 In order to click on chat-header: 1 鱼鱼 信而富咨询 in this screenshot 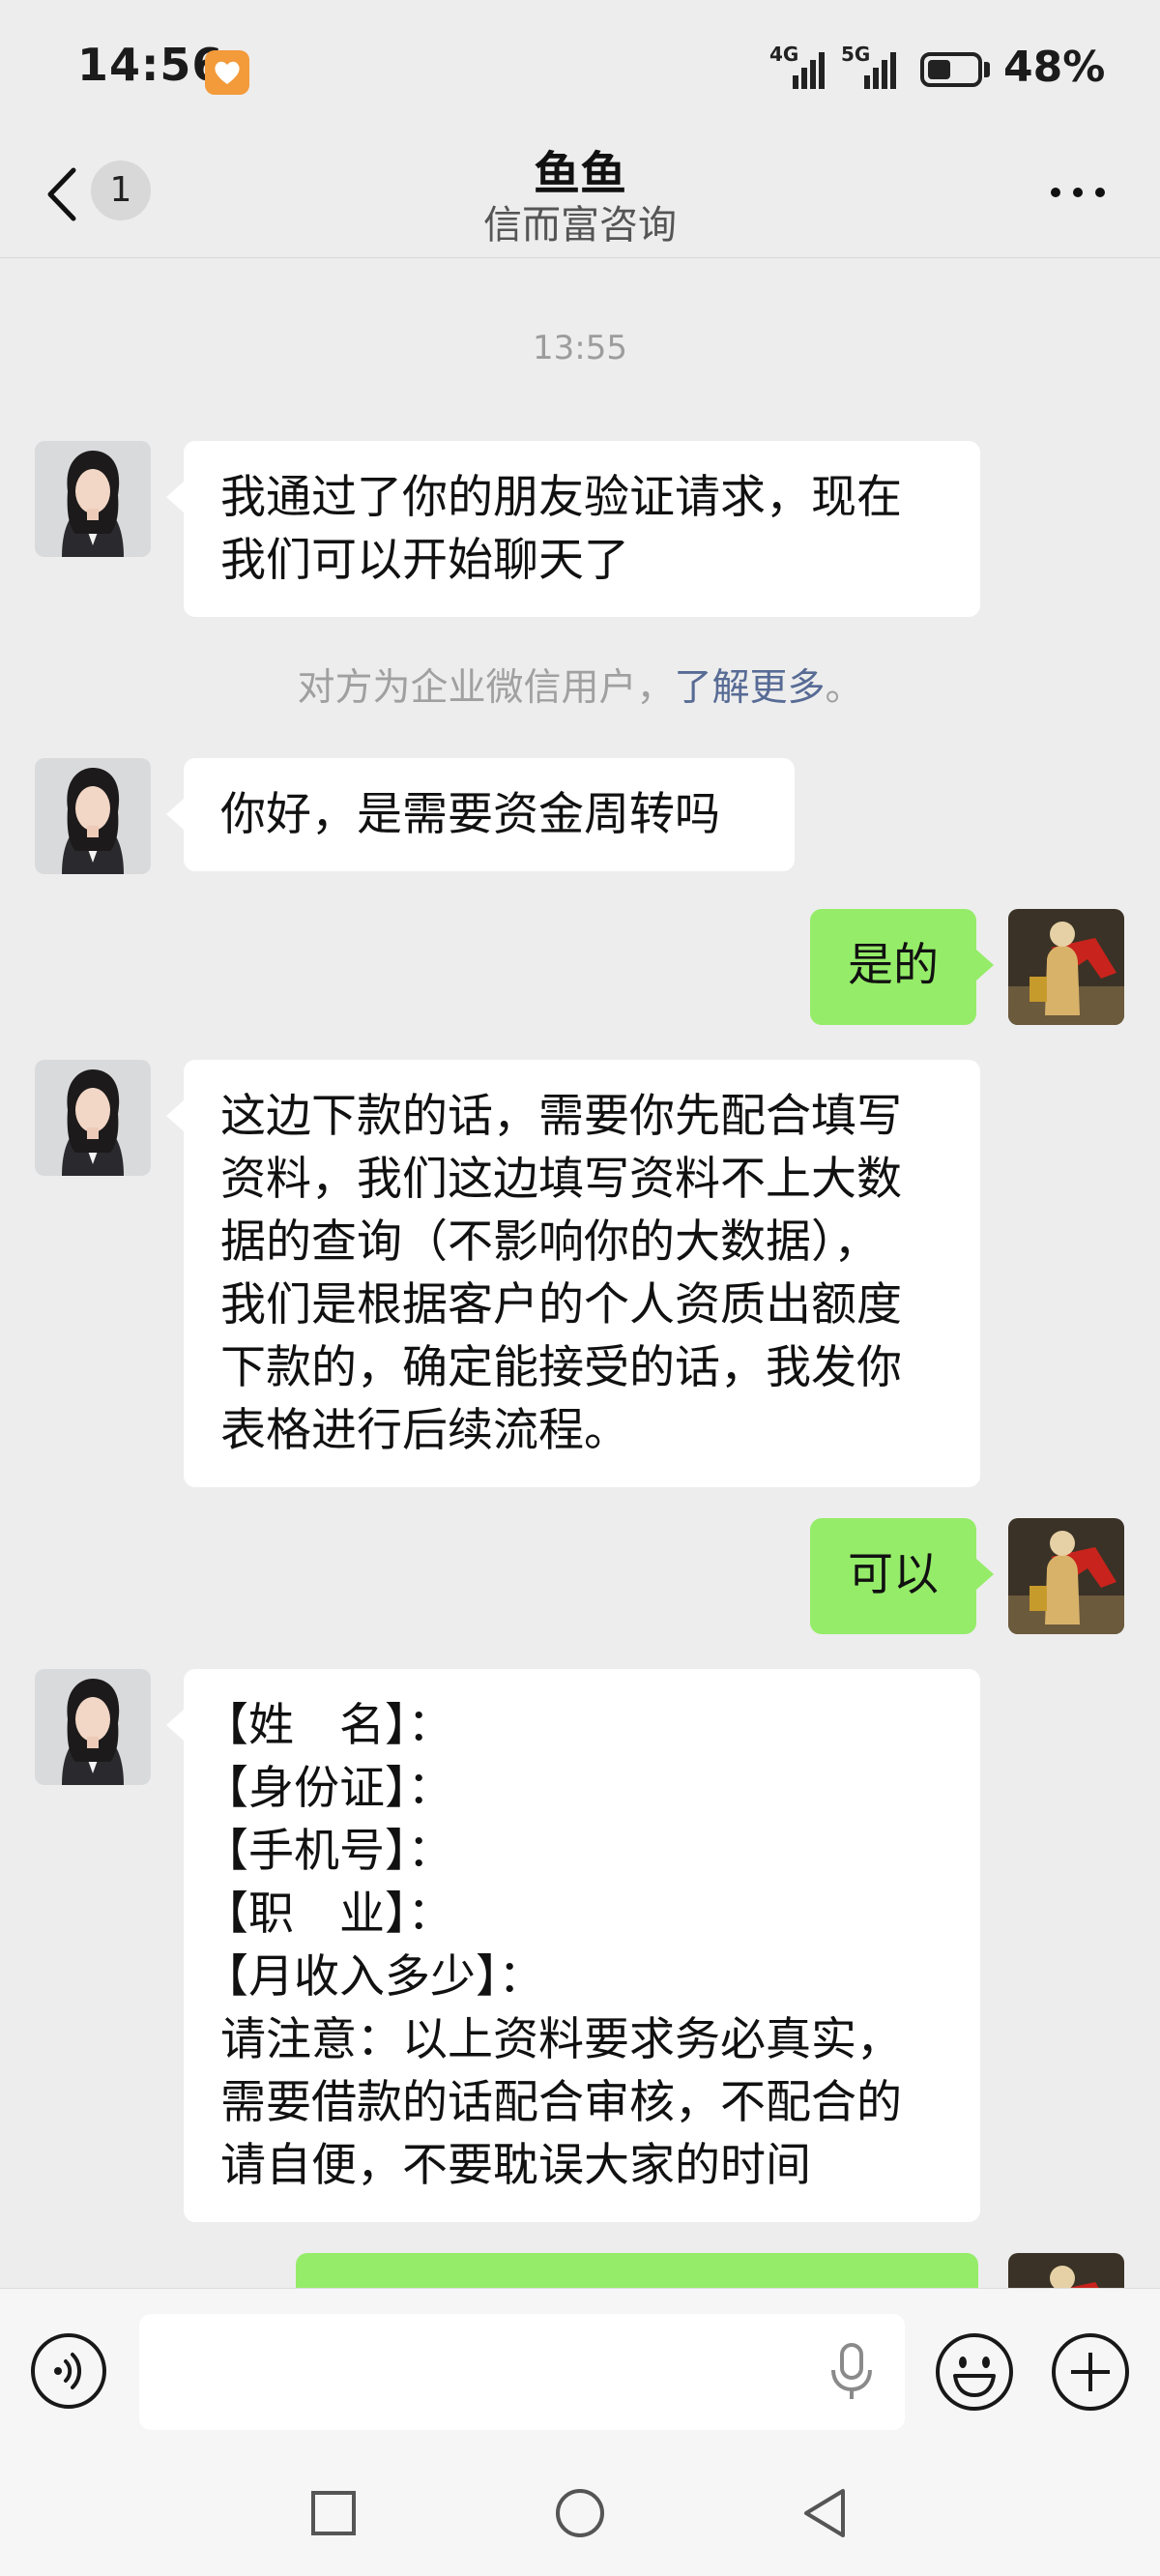, I will do `click(580, 196)`.